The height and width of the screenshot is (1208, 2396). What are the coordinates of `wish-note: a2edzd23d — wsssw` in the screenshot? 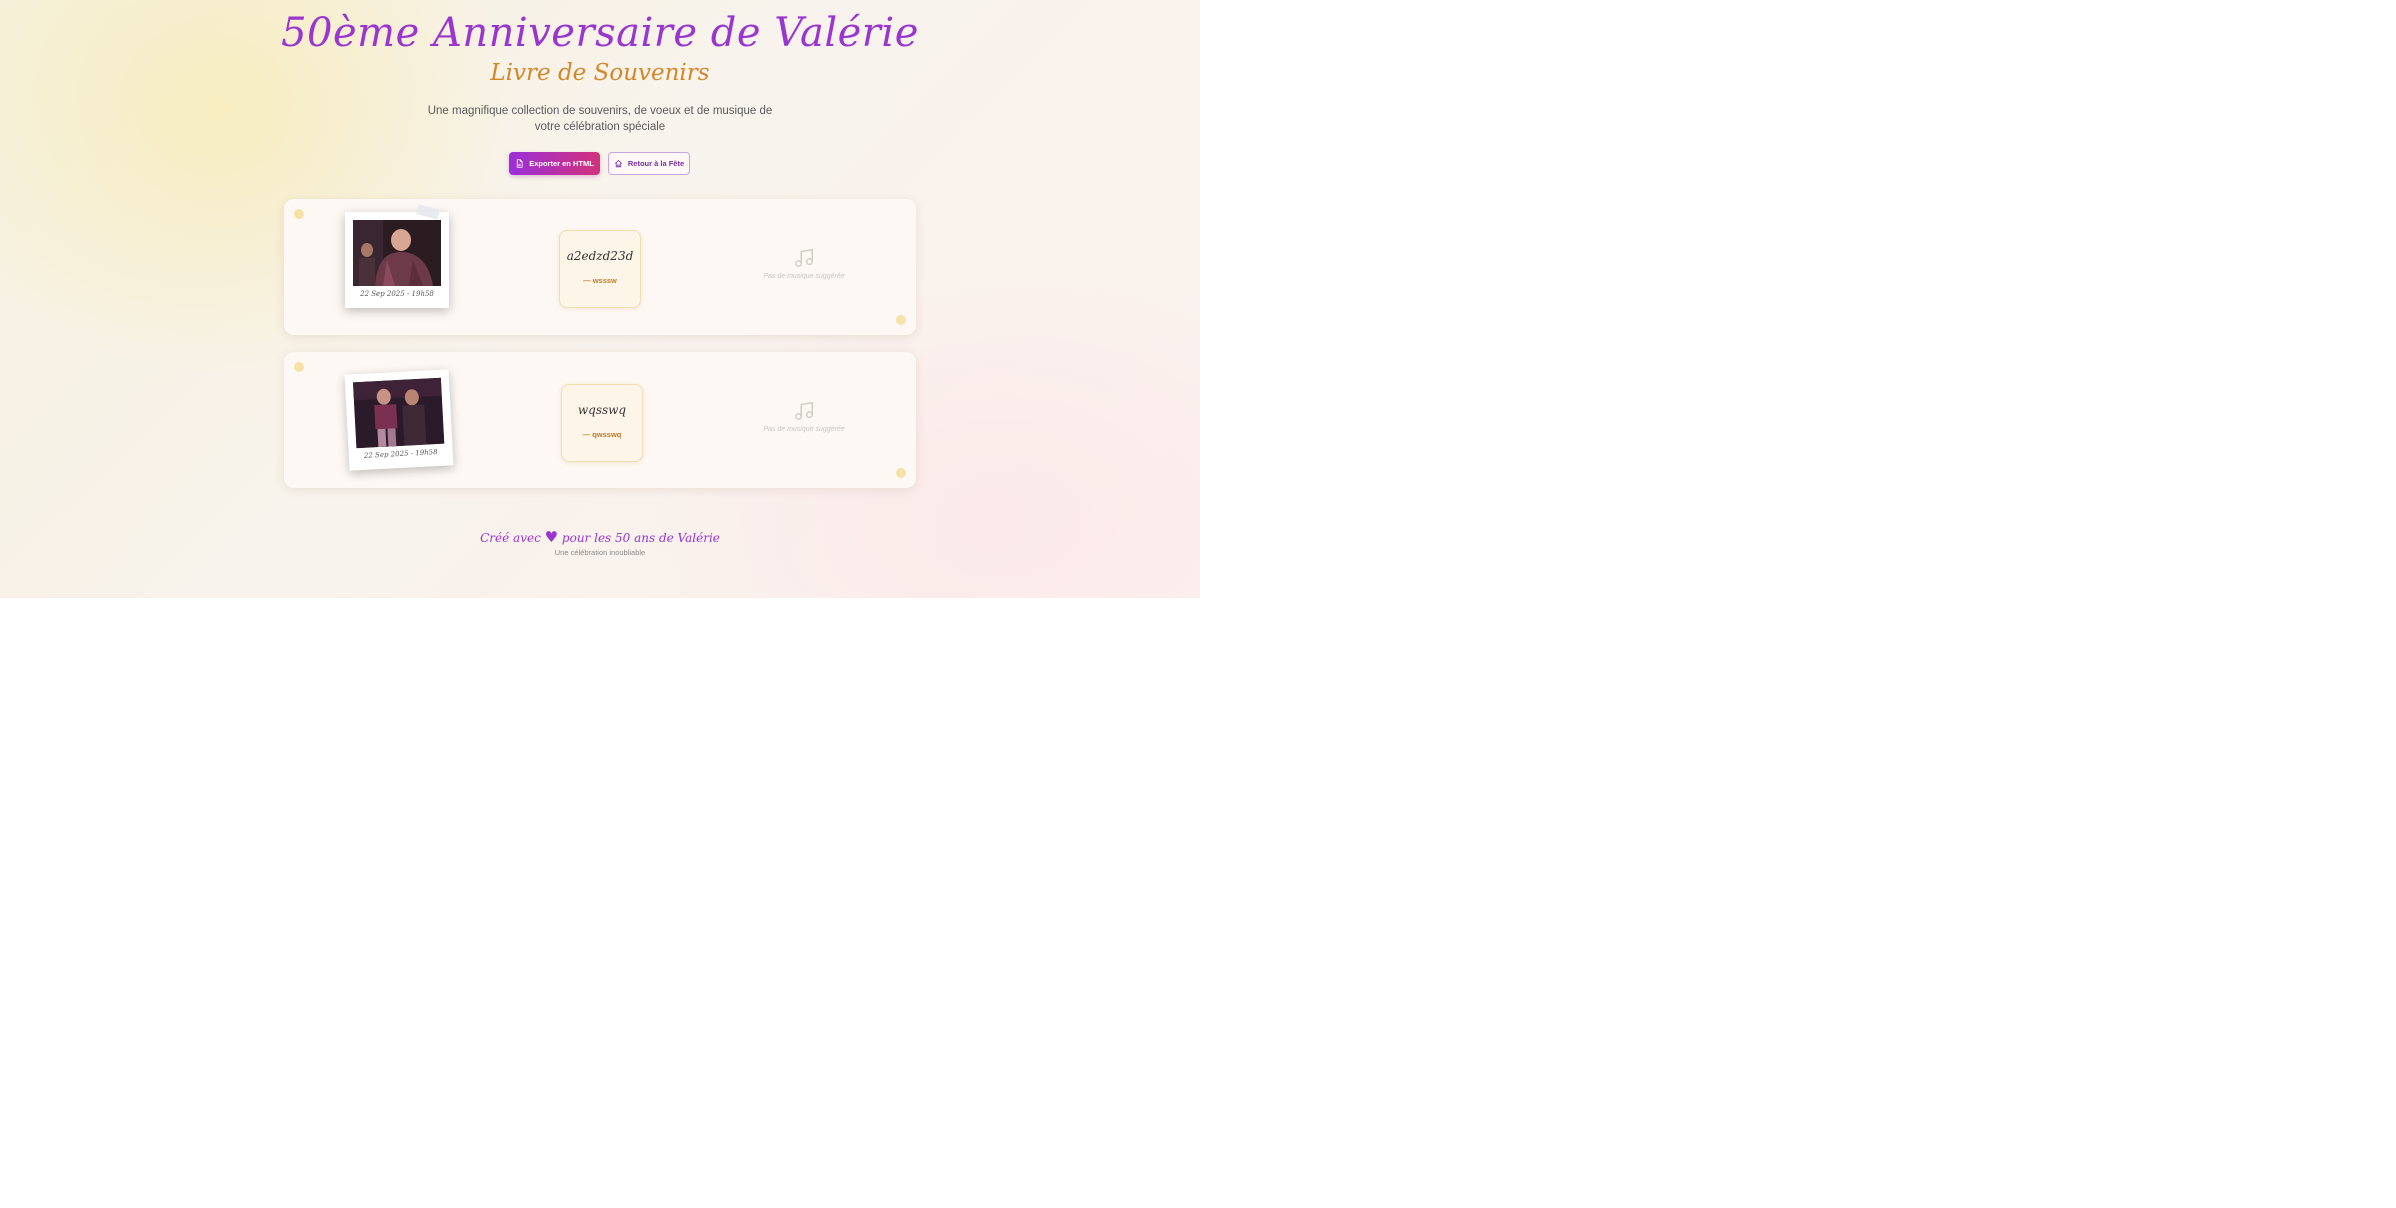 It's located at (600, 269).